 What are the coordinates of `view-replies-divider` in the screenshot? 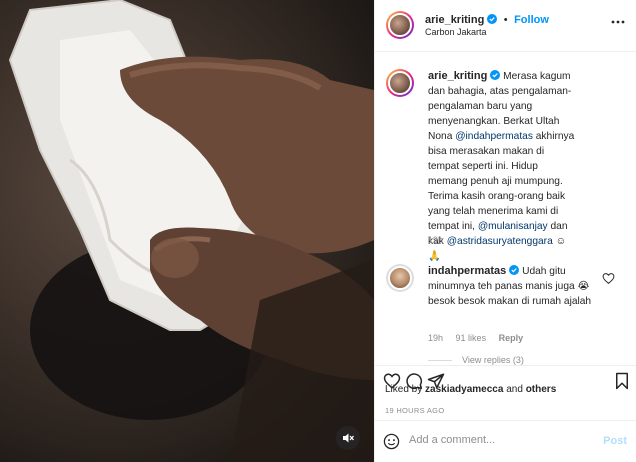 It's located at (440, 361).